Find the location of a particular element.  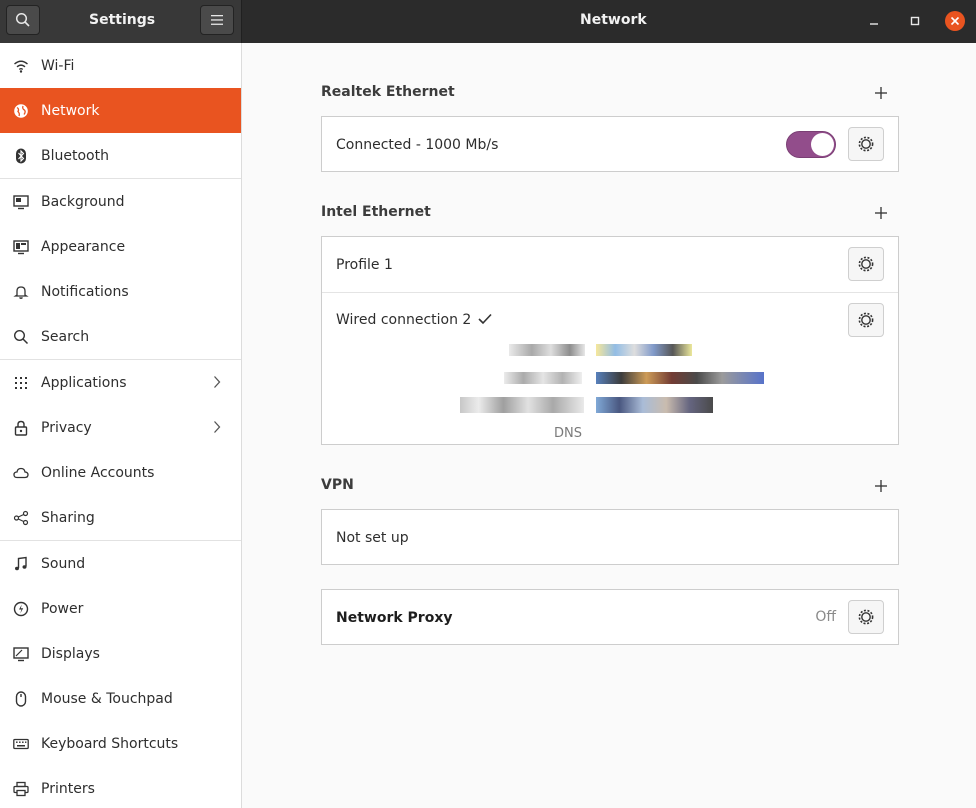

sidebar-item-label: Applications is located at coordinates (84, 382).